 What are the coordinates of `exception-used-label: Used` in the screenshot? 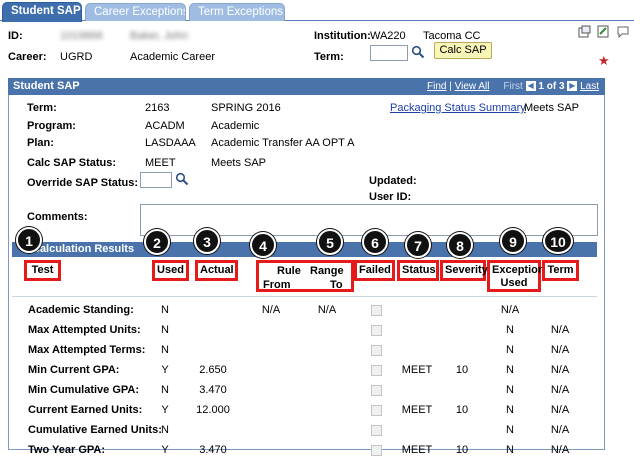 It's located at (514, 283).